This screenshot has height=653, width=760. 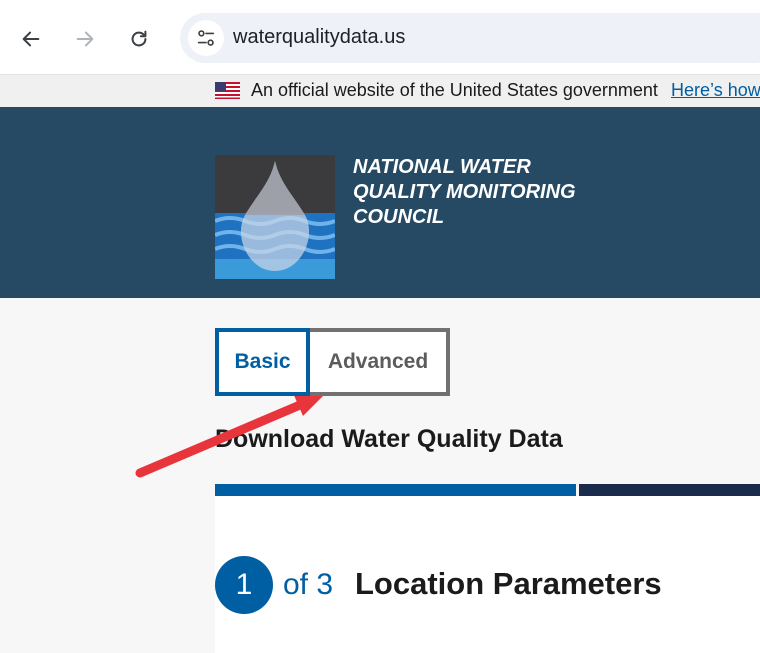 I want to click on progress-segment-remaining, so click(x=669, y=490).